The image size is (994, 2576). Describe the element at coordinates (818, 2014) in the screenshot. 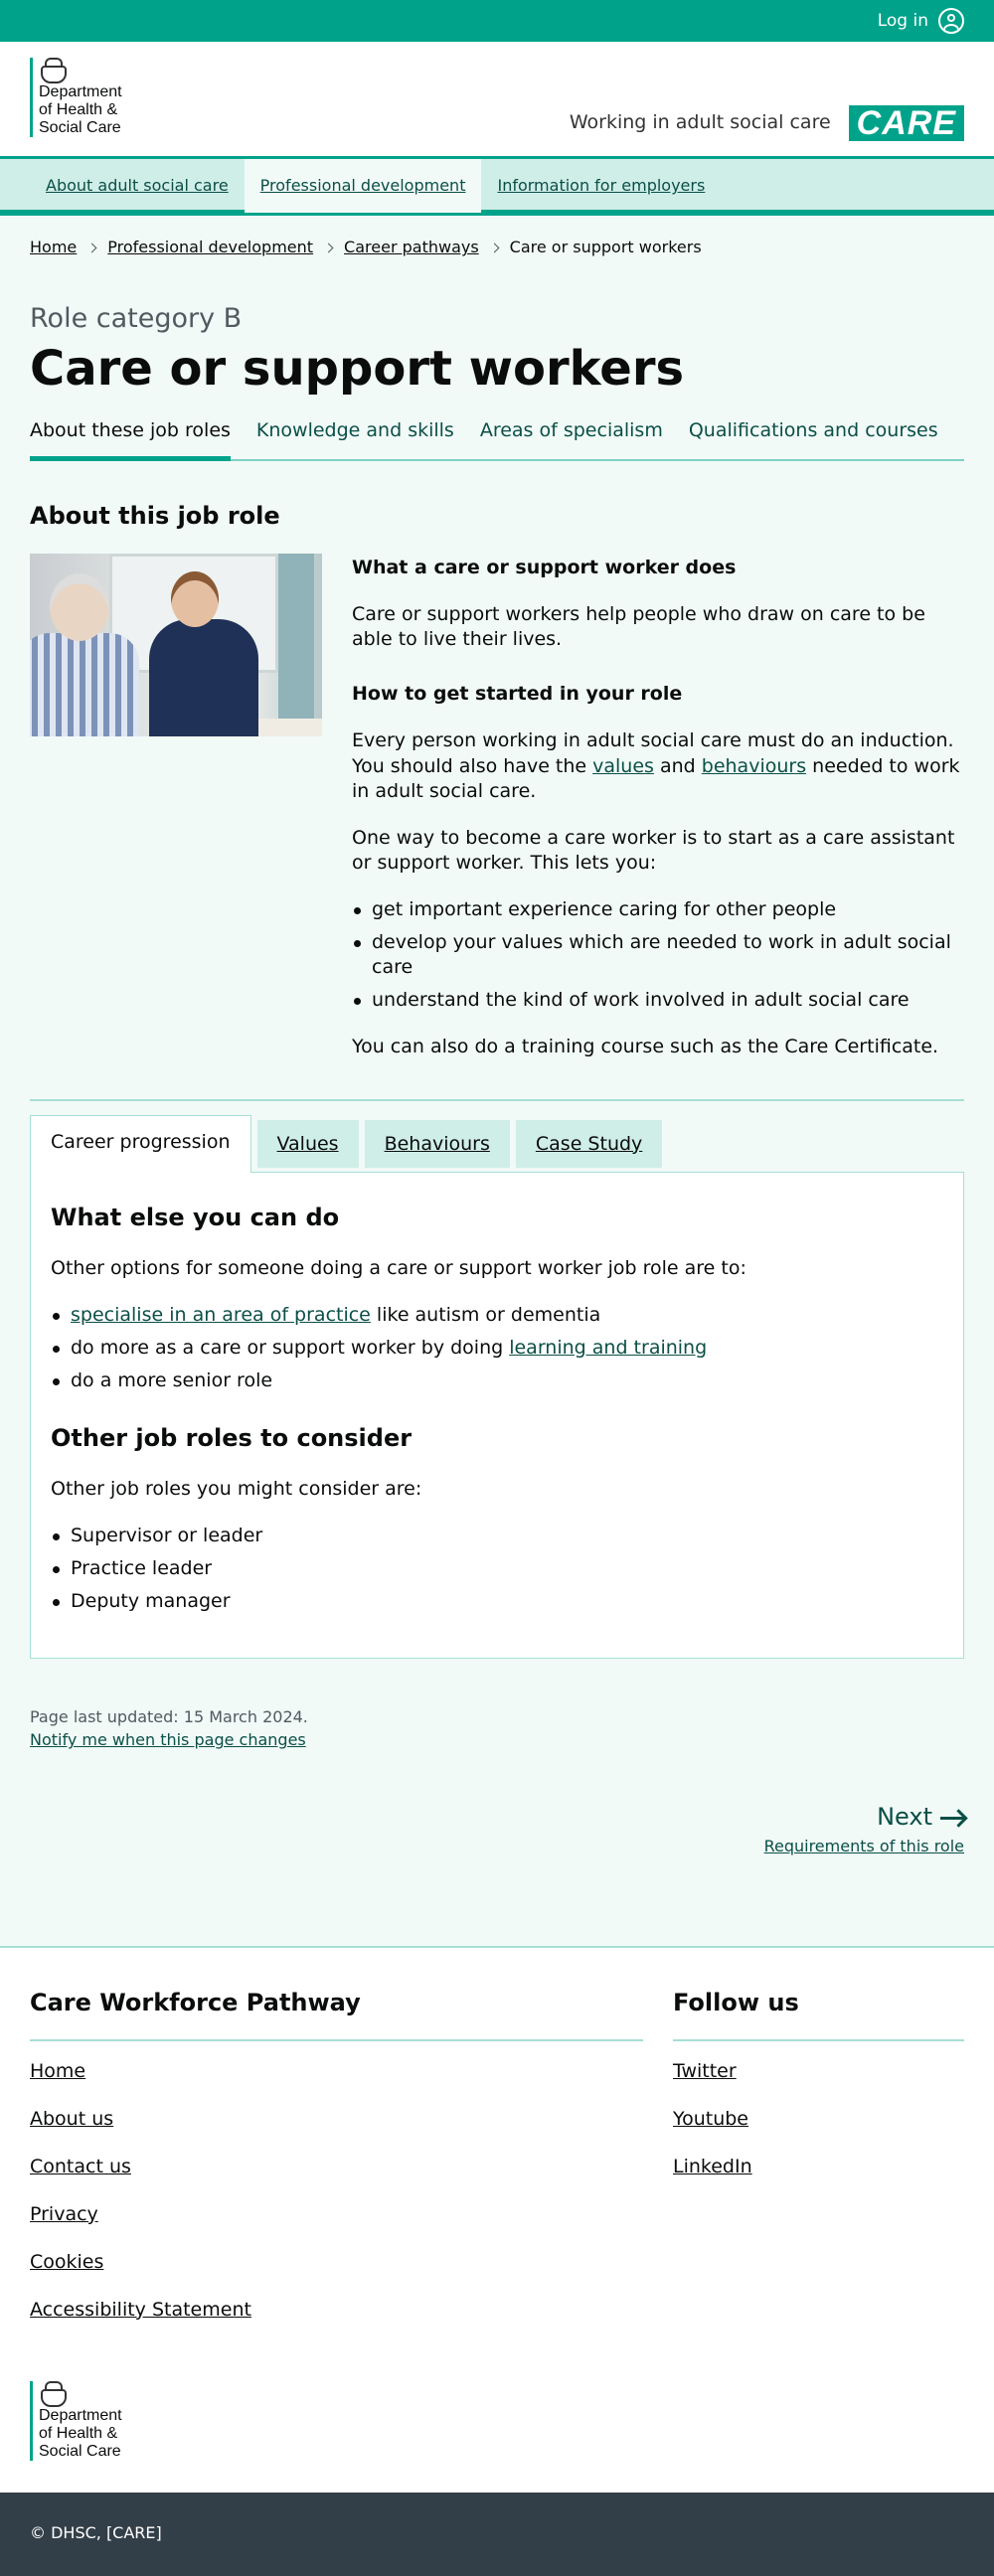

I see `footer-follow-heading: Follow us` at that location.